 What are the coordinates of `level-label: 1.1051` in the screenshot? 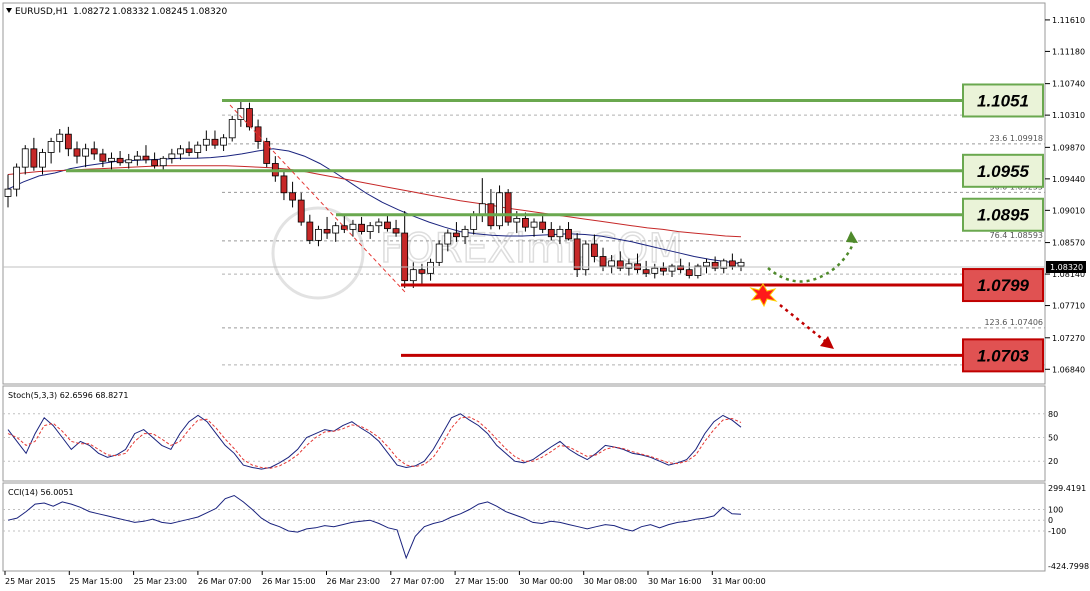 It's located at (1003, 100).